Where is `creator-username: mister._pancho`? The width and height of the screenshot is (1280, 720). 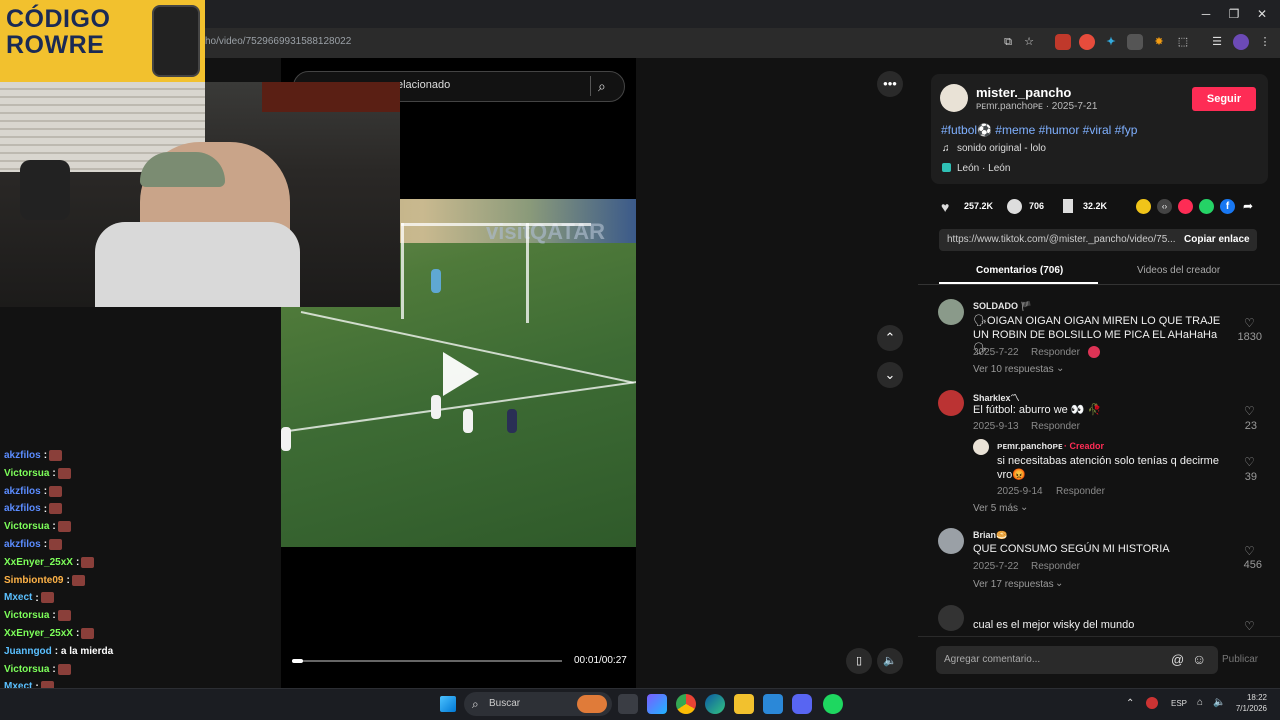 creator-username: mister._pancho is located at coordinates (1023, 92).